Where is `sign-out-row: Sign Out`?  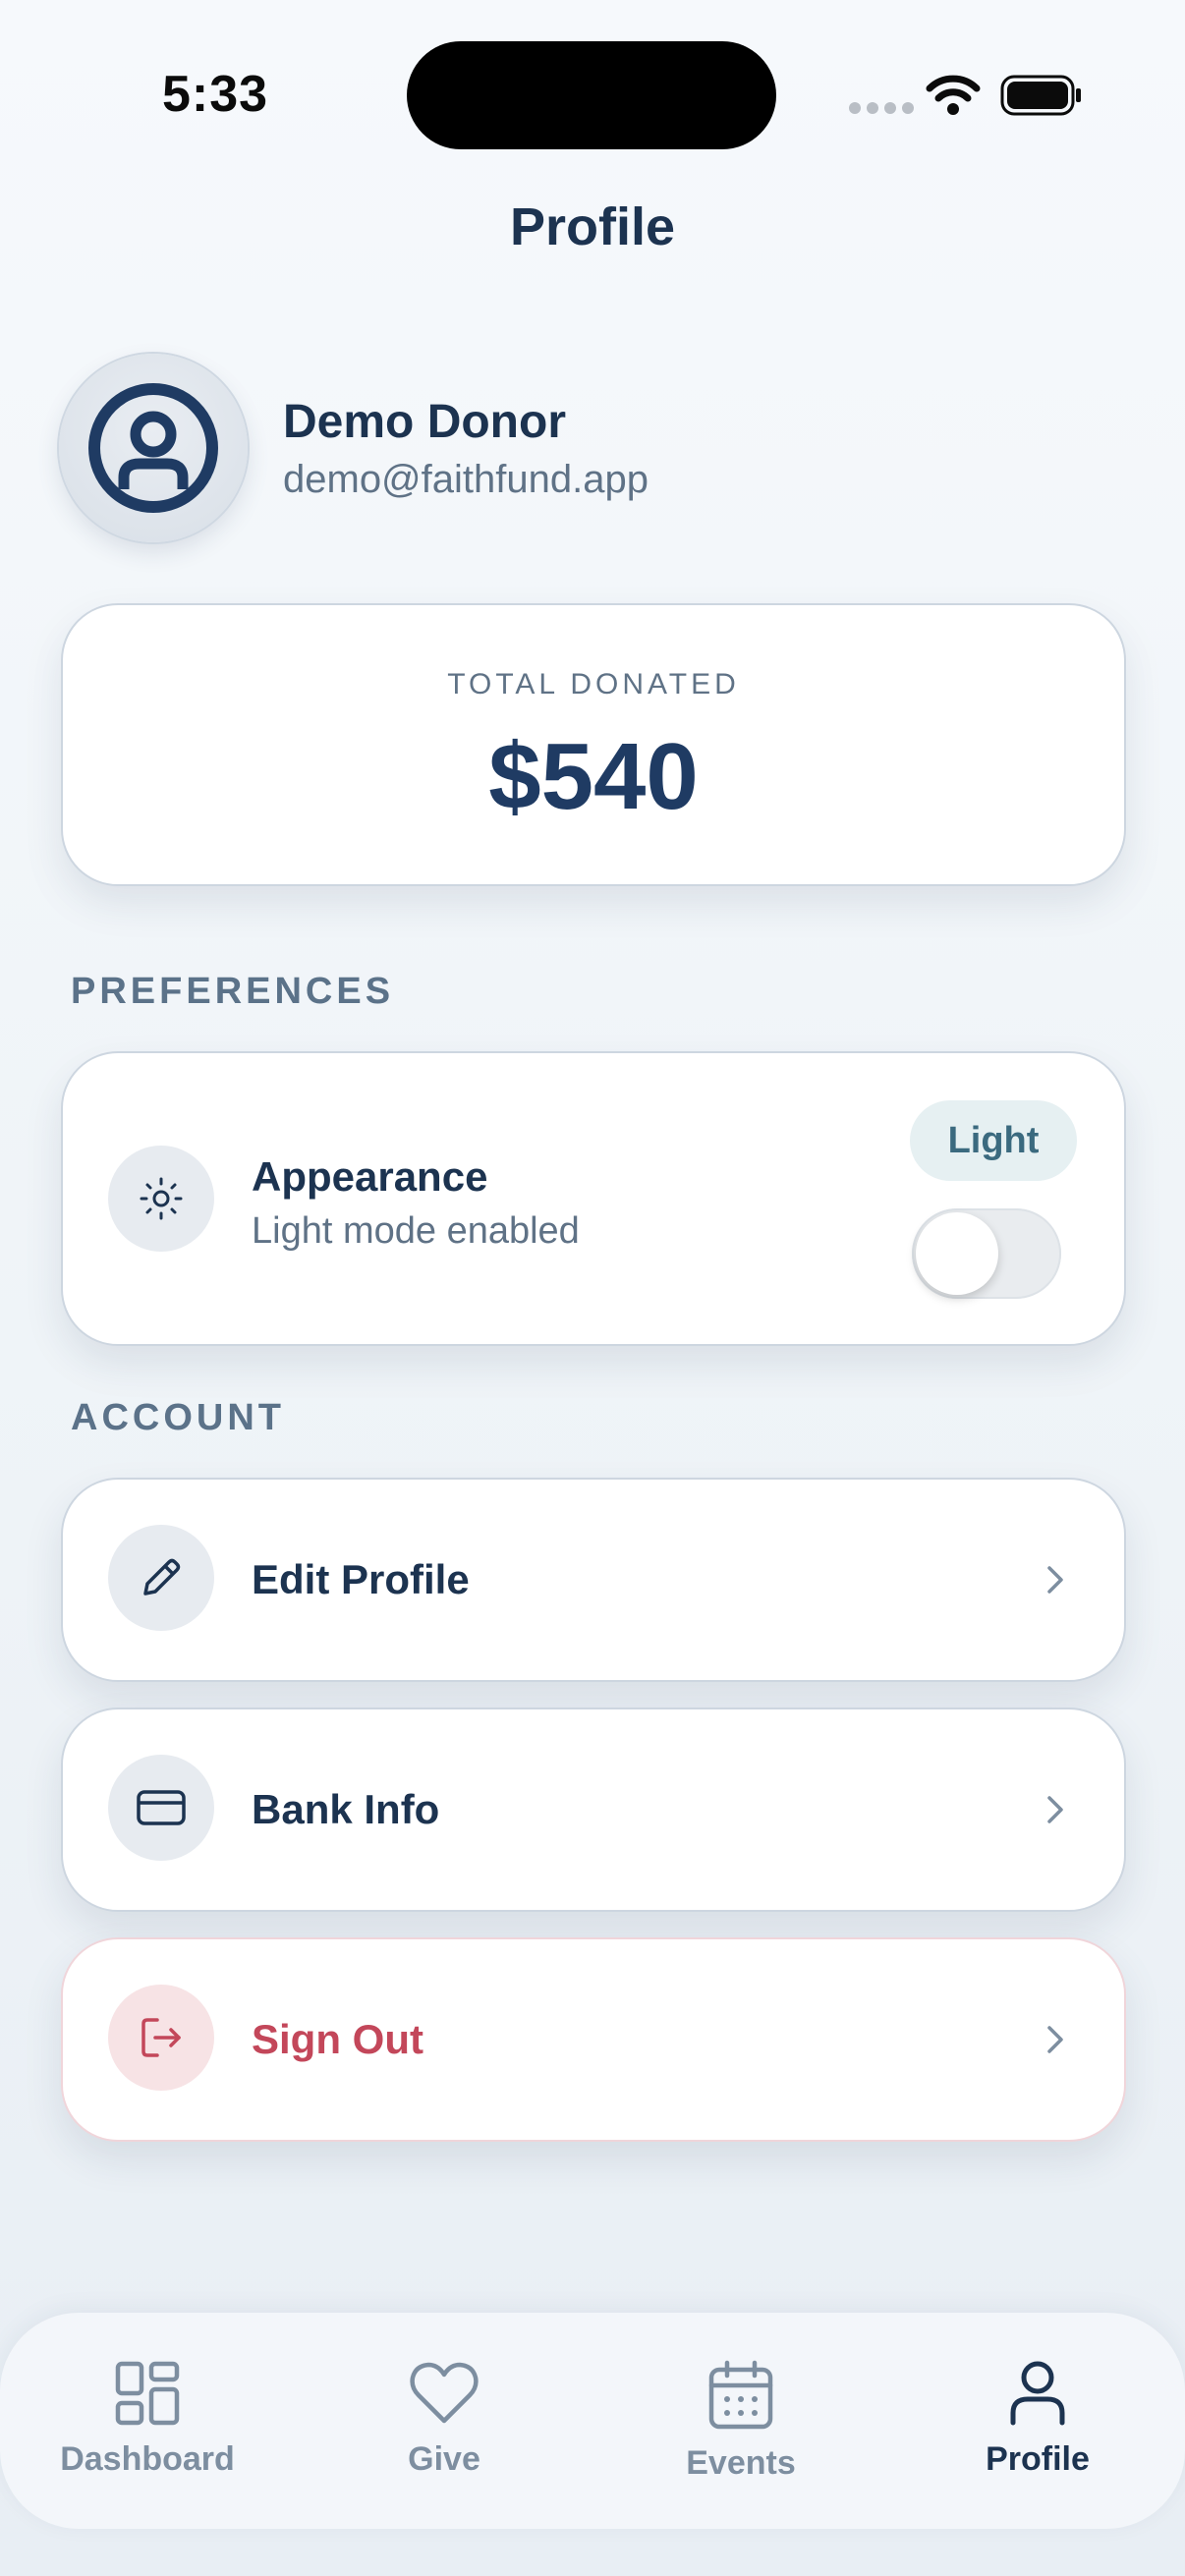 sign-out-row: Sign Out is located at coordinates (594, 2039).